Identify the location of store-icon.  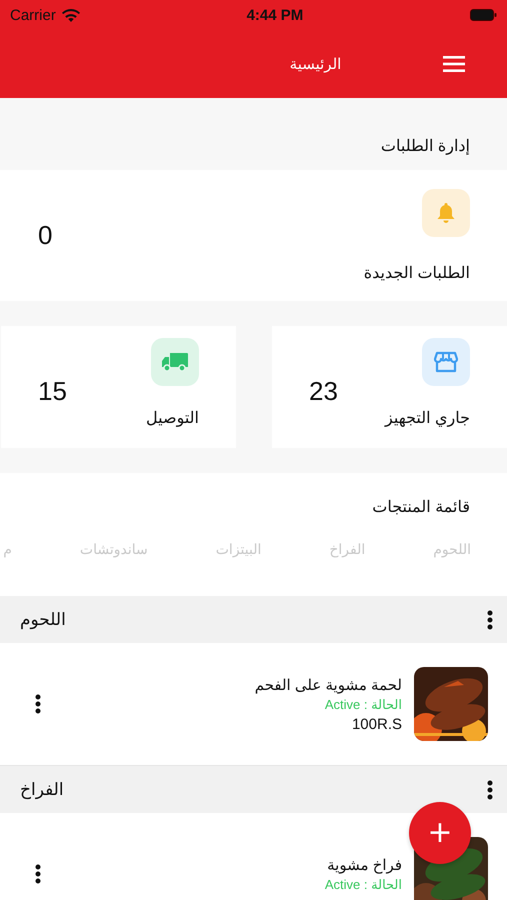
(446, 362).